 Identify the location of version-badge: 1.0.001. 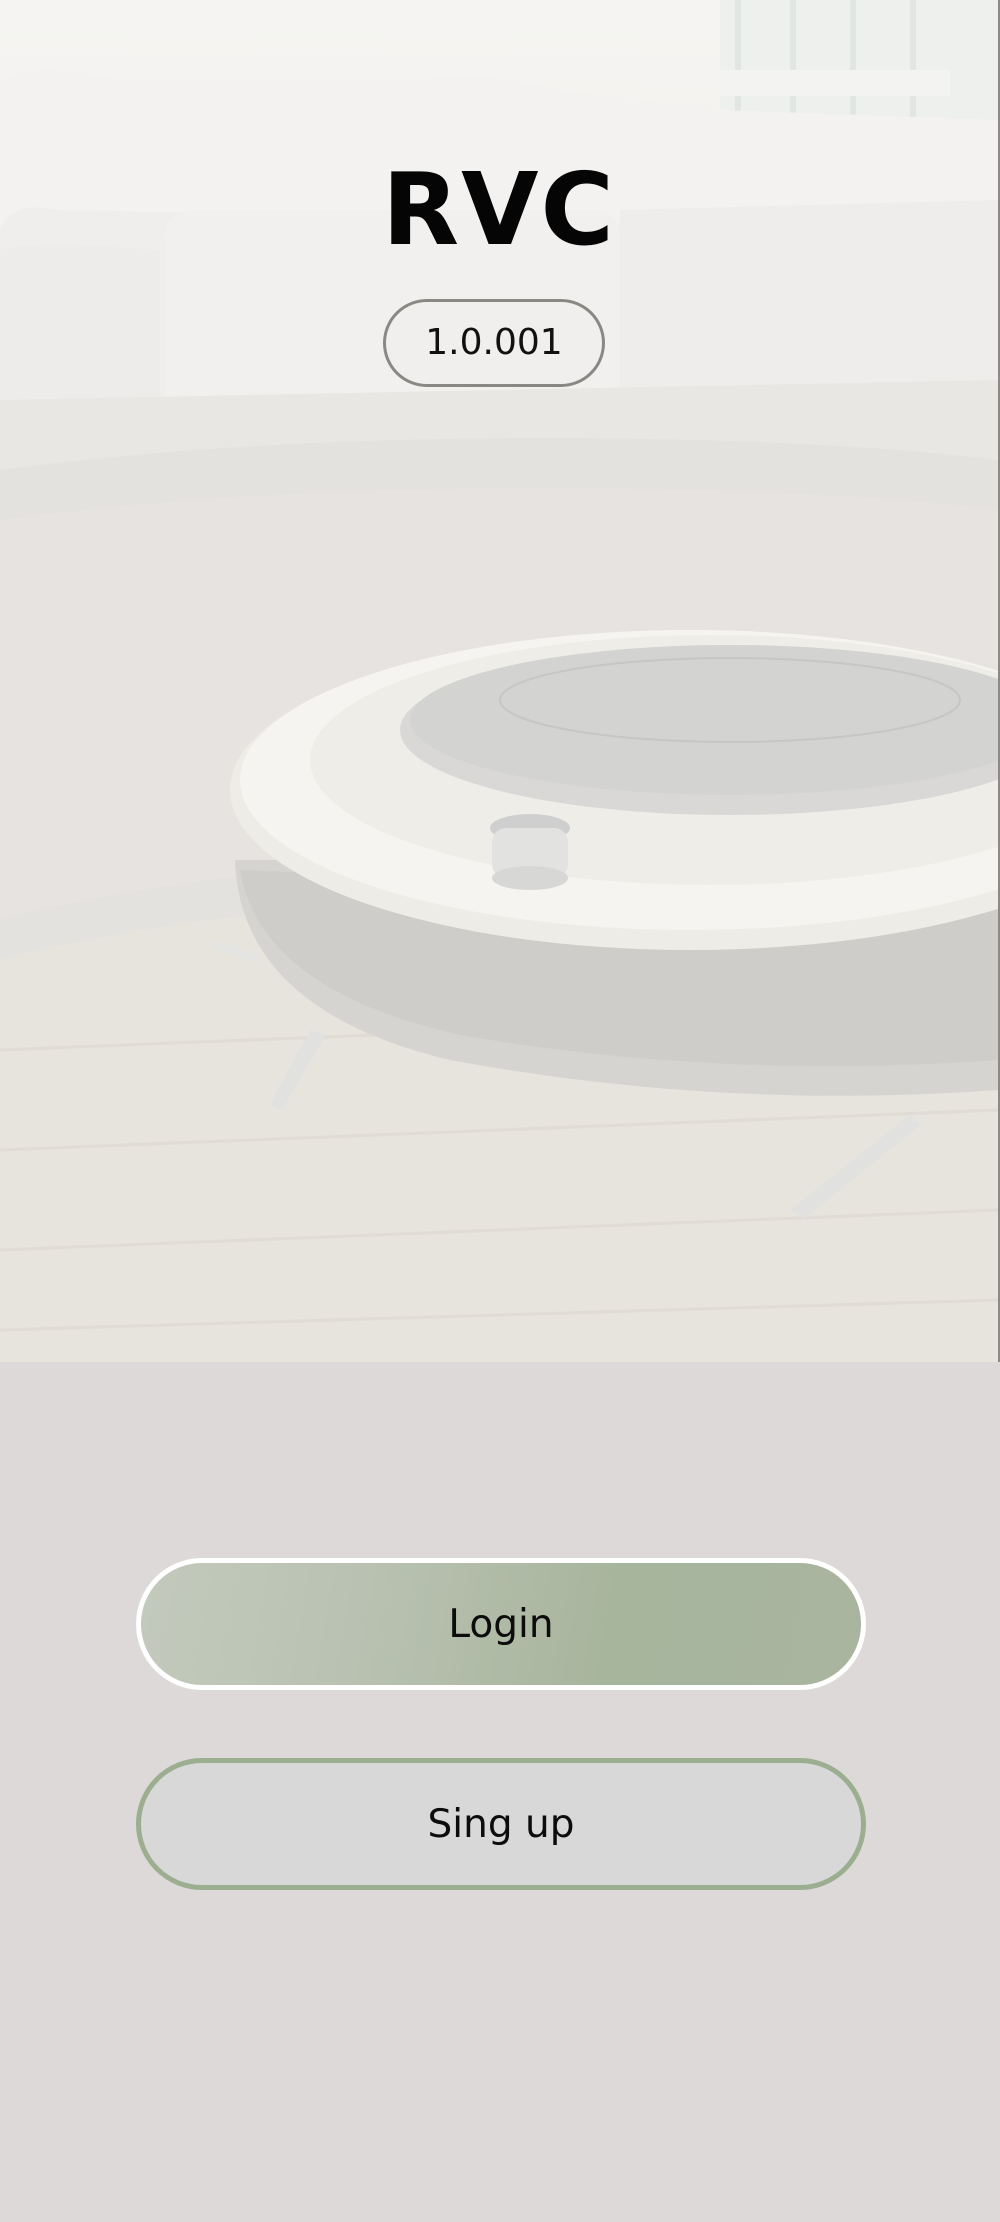
(494, 343).